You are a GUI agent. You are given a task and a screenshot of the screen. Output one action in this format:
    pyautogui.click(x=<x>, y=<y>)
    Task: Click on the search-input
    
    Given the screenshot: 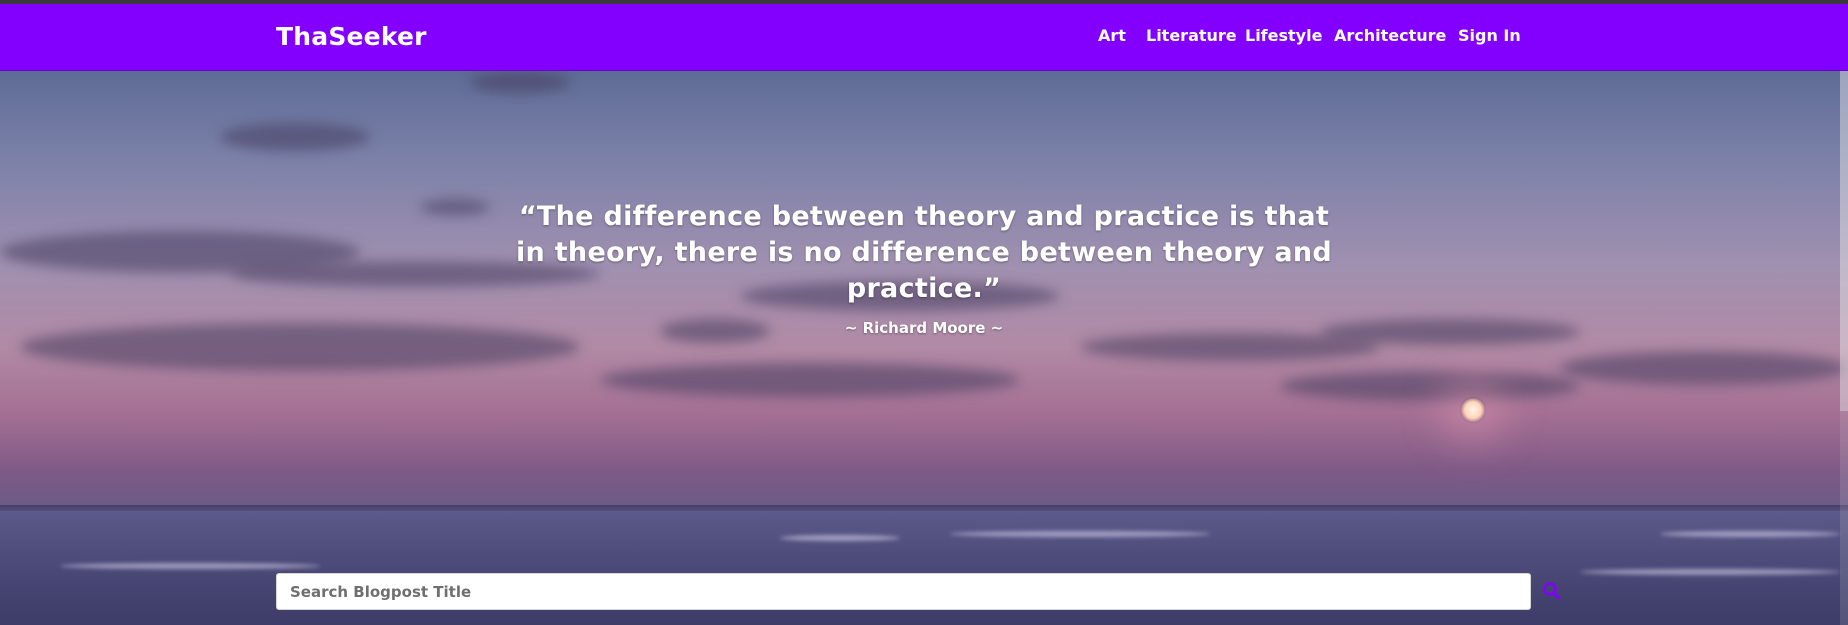 What is the action you would take?
    pyautogui.click(x=903, y=591)
    